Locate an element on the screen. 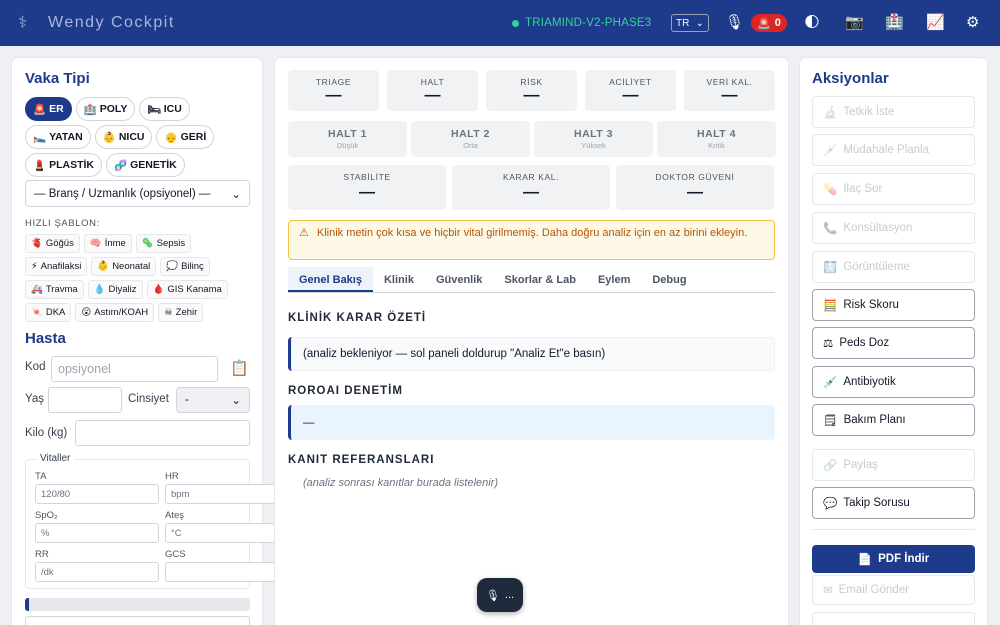 The height and width of the screenshot is (625, 1000). action-button: 💊 İlaç Sor is located at coordinates (893, 189).